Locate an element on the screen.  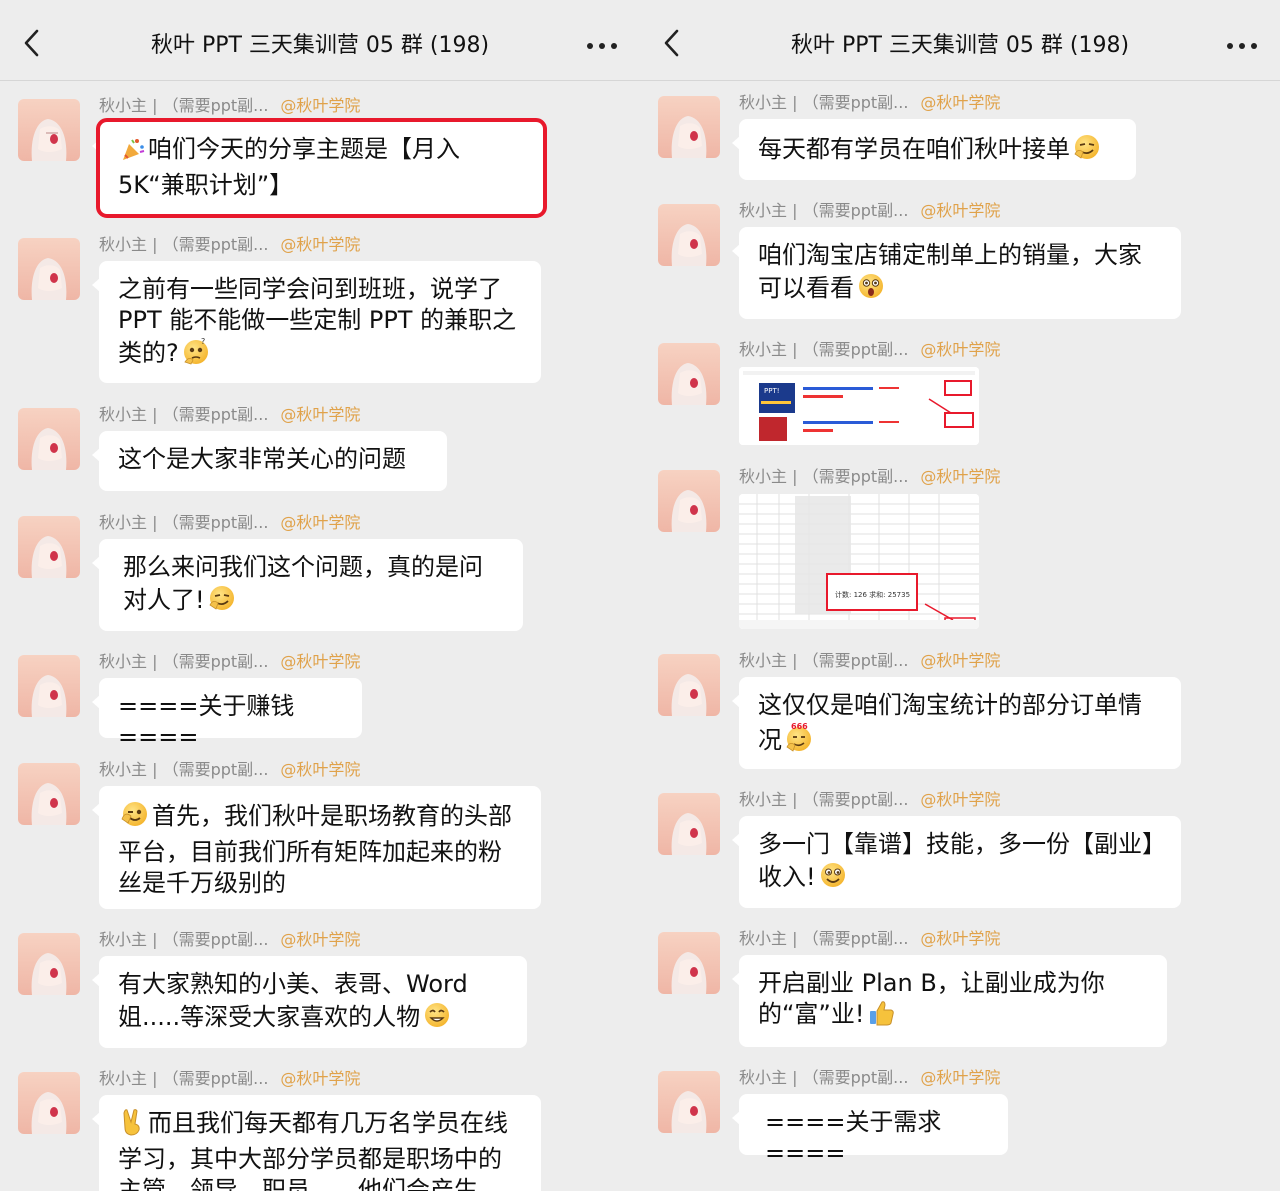
message-bubble: 那么来问我们这个问题，真的是问对人了! is located at coordinates (311, 585).